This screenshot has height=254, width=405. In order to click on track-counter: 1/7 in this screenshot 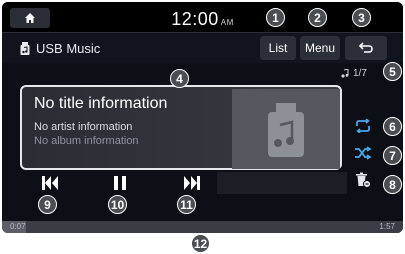, I will do `click(354, 73)`.